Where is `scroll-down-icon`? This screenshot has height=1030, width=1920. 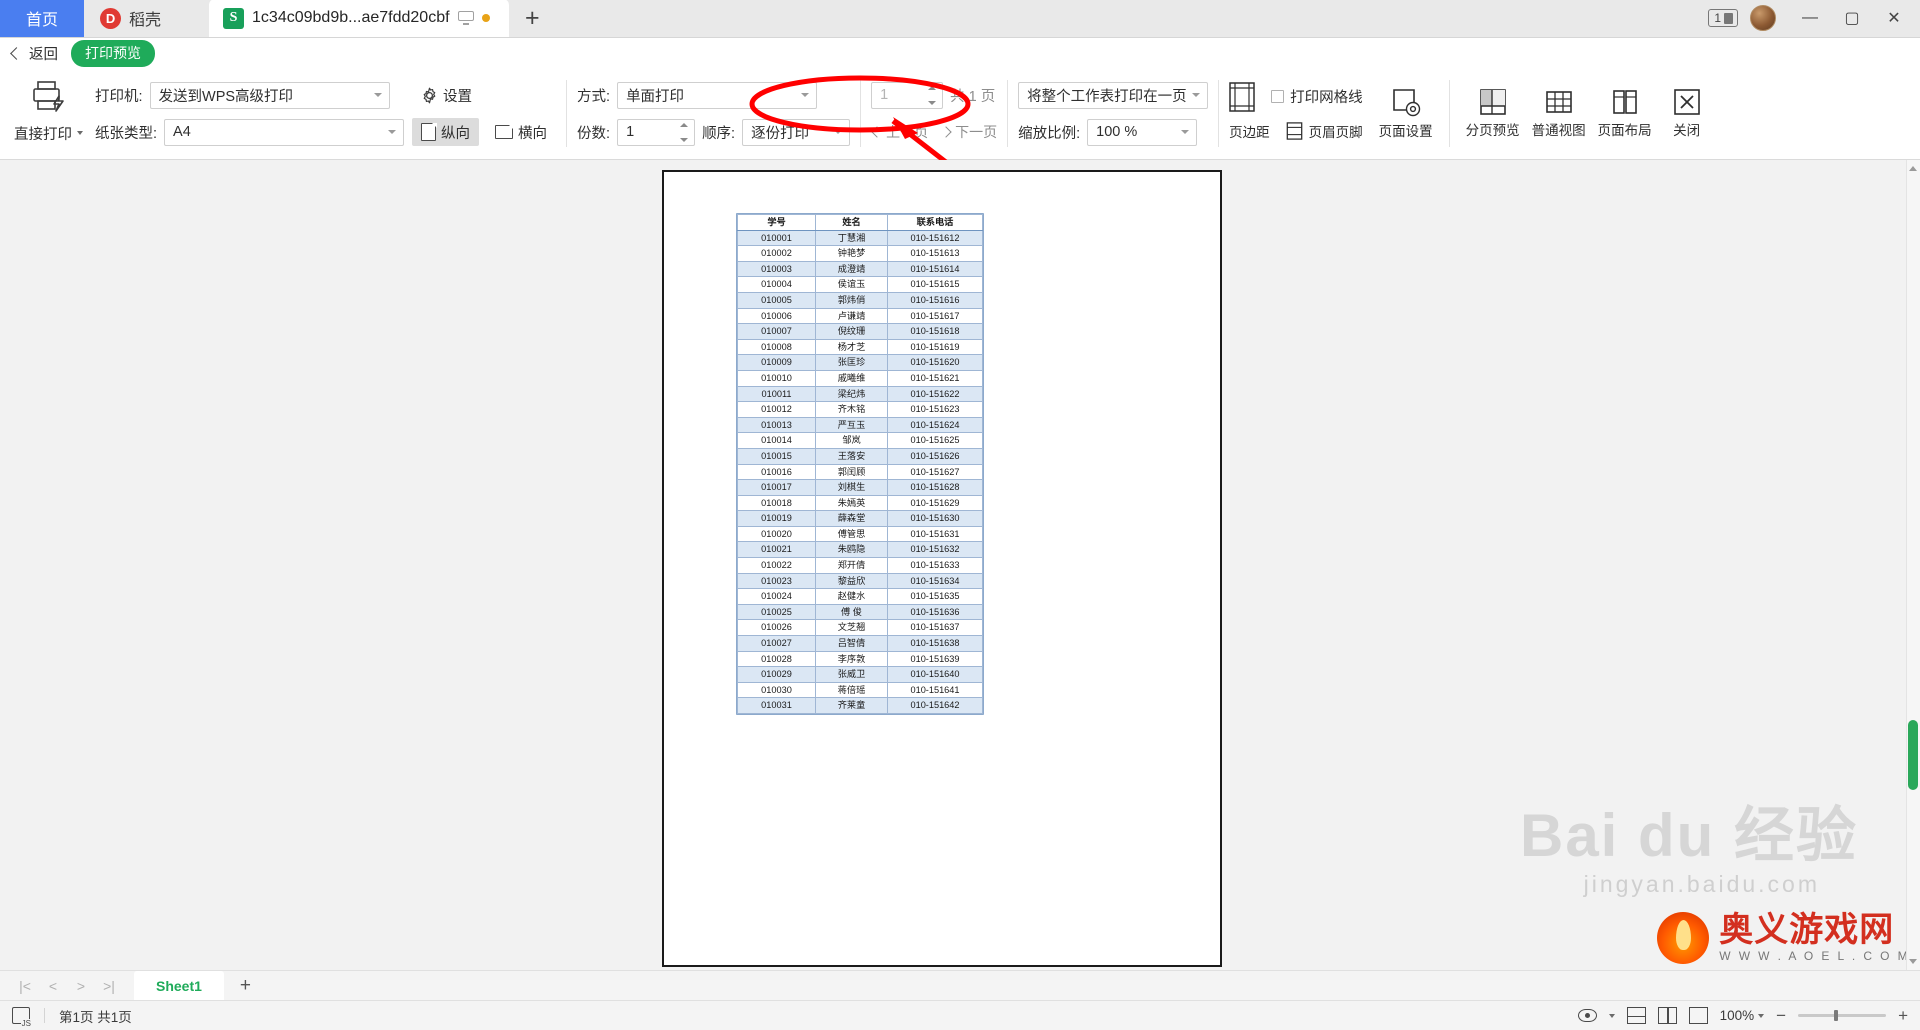 scroll-down-icon is located at coordinates (1913, 961).